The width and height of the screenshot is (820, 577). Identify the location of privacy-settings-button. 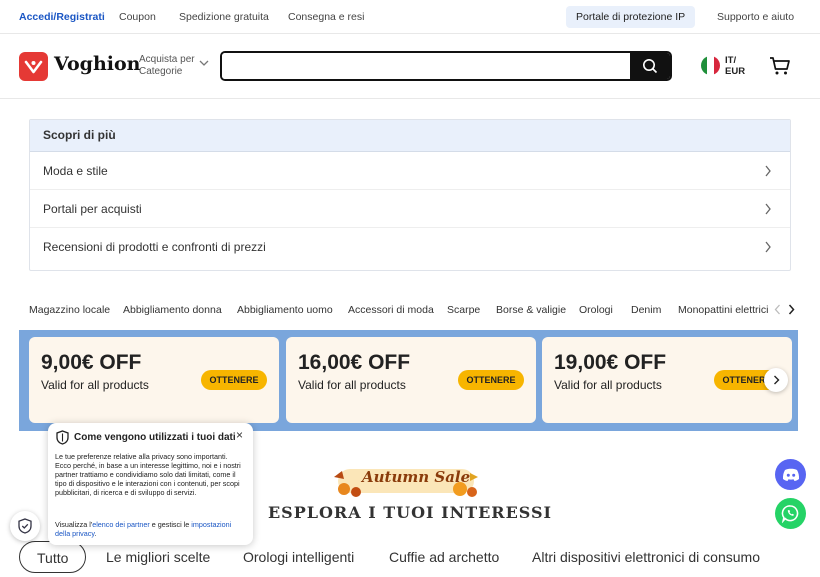
(25, 526).